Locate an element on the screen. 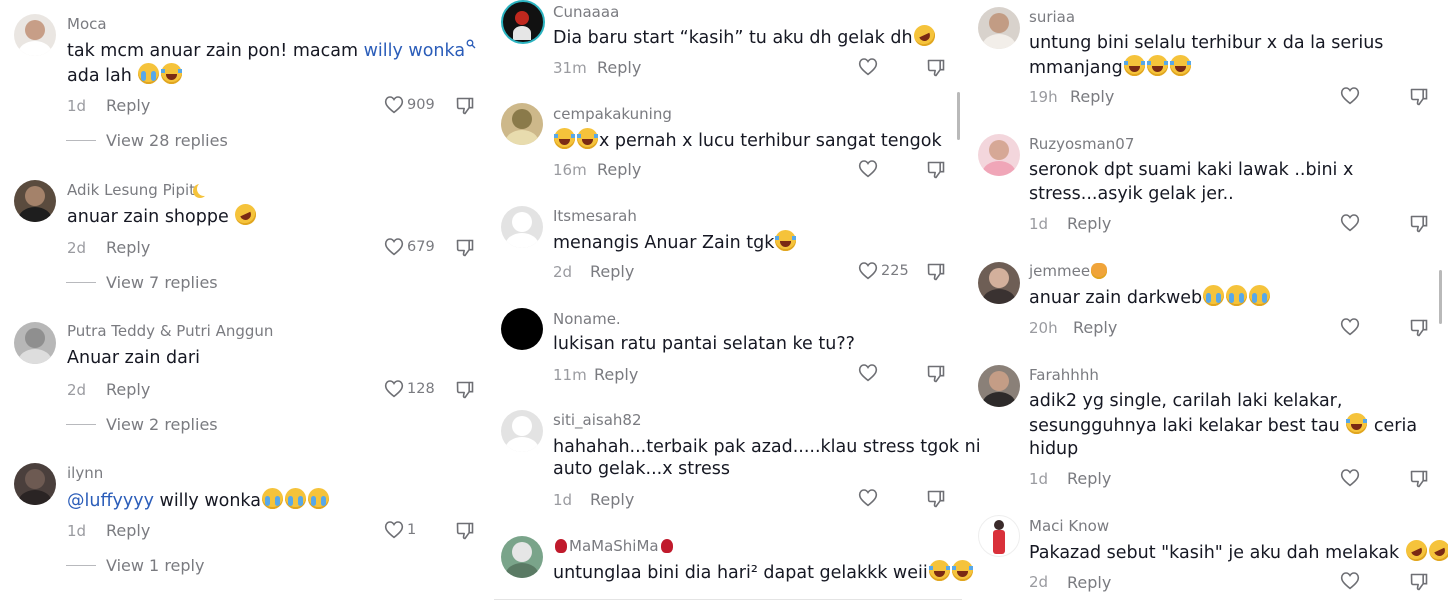 This screenshot has height=612, width=1448. comment-username: Itsmesarah is located at coordinates (595, 216).